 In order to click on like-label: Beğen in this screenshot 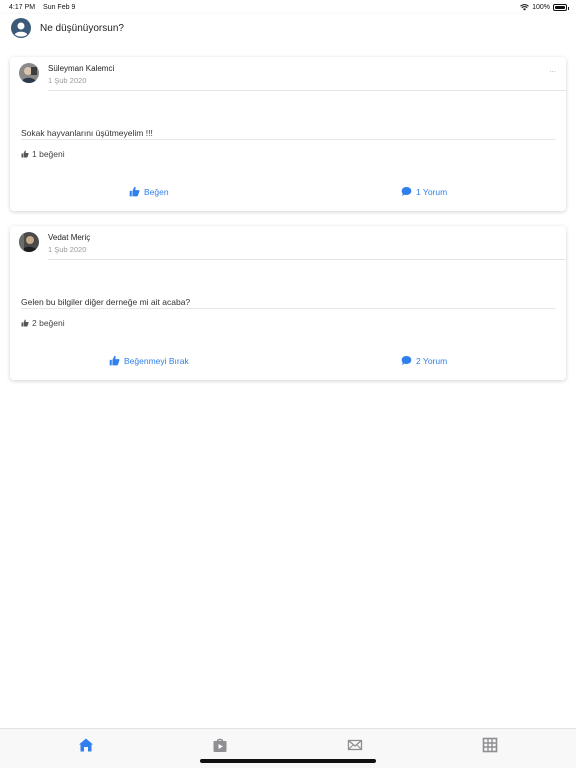, I will do `click(156, 192)`.